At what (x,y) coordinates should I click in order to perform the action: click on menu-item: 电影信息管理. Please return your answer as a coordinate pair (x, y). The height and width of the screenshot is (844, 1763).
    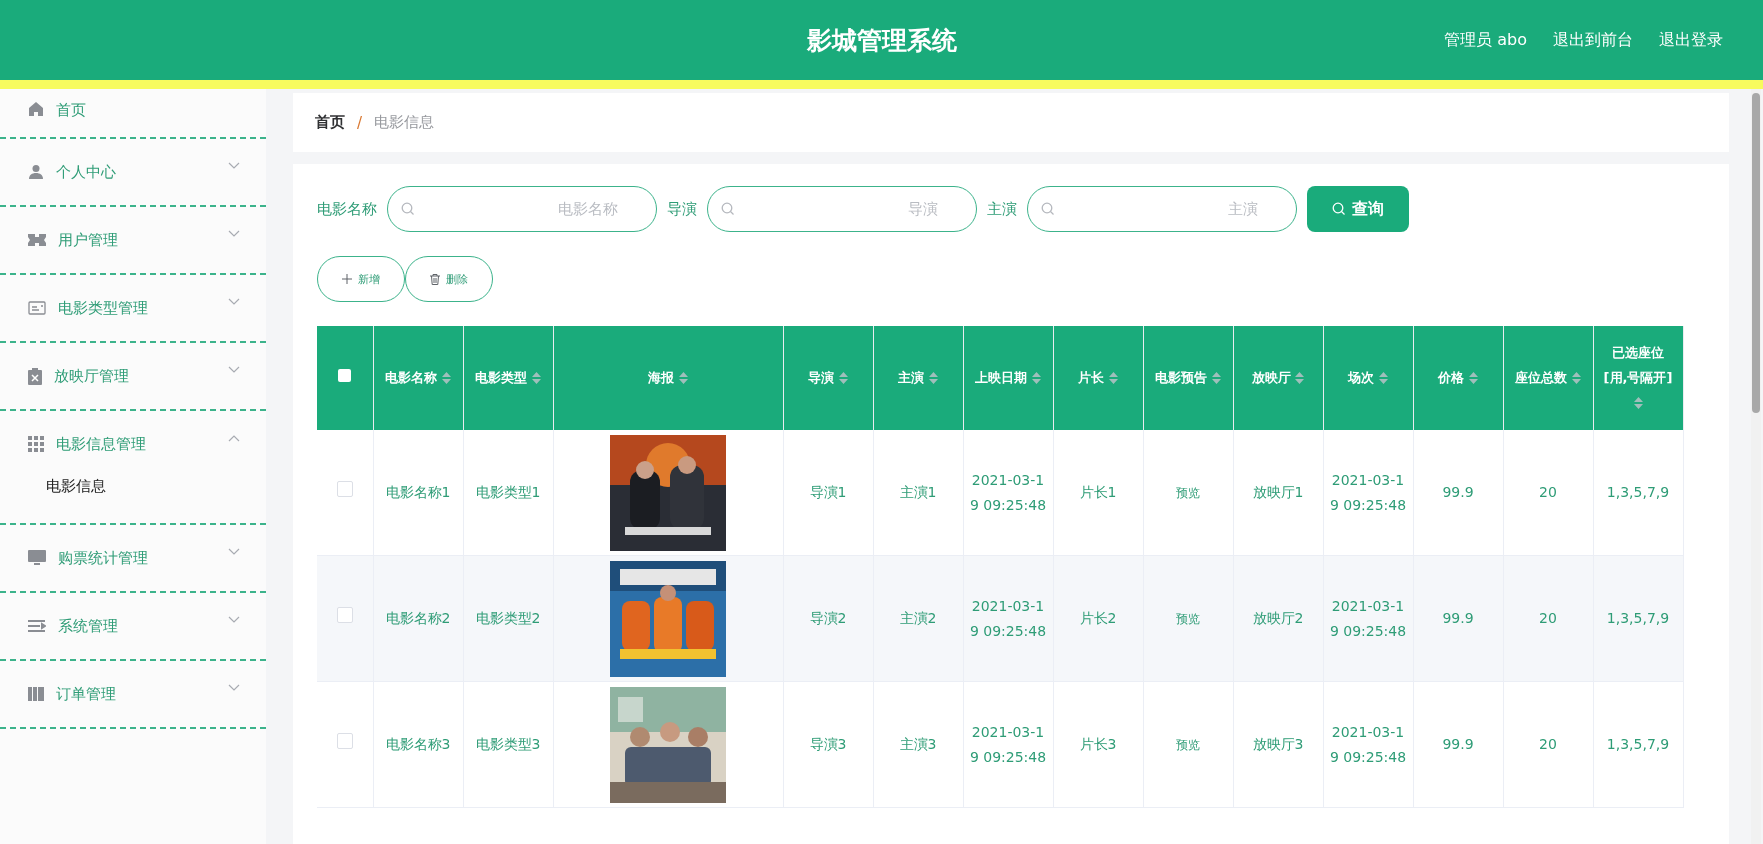
    Looking at the image, I should click on (133, 444).